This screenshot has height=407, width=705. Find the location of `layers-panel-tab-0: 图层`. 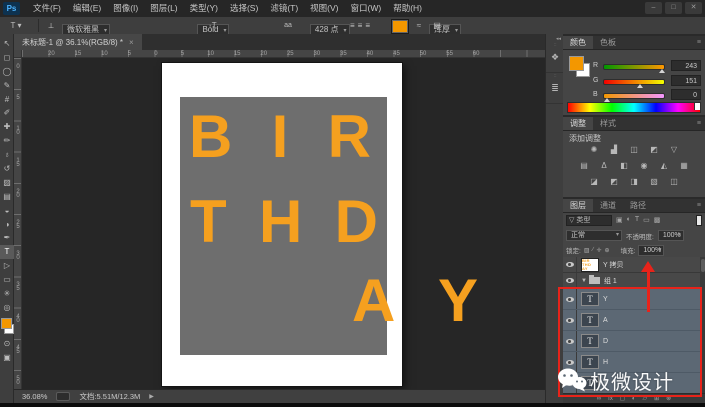

layers-panel-tab-0: 图层 is located at coordinates (578, 205).